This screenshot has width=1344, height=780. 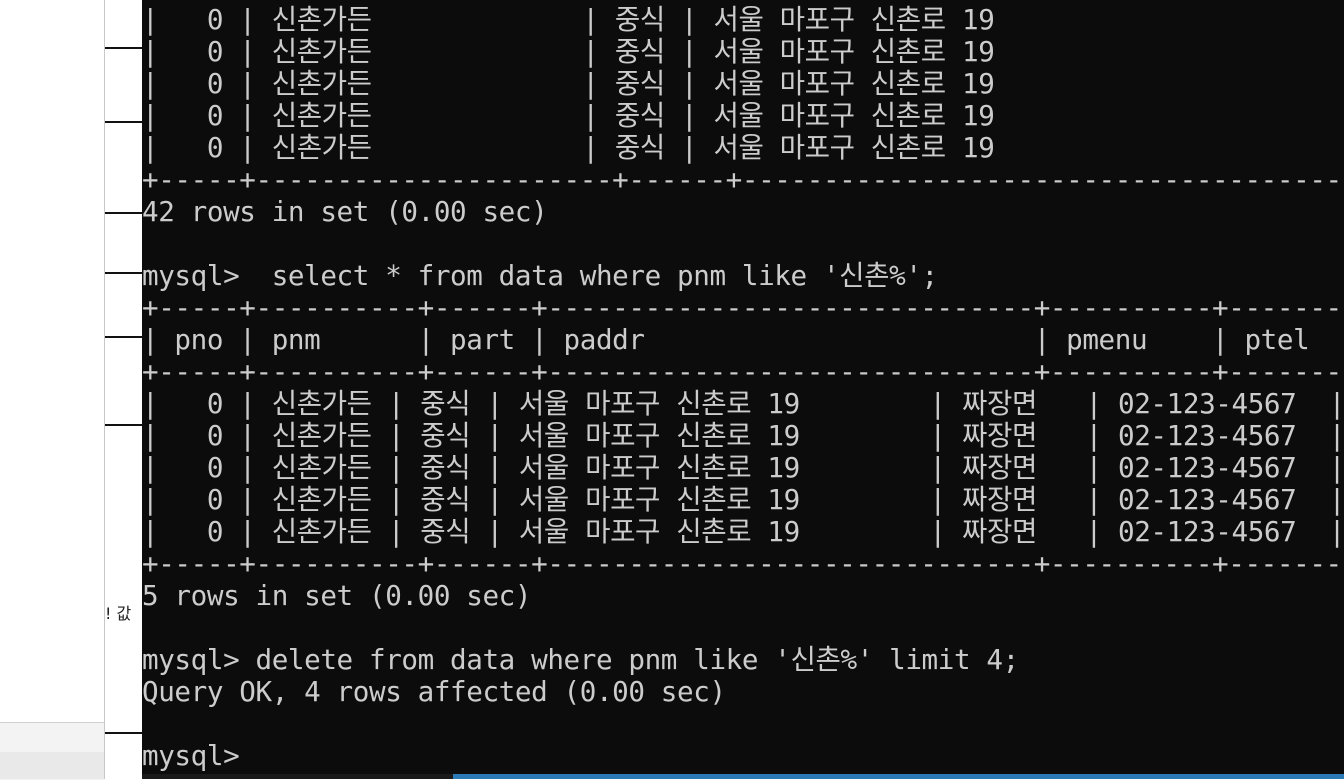 What do you see at coordinates (743, 756) in the screenshot?
I see `terminal-prompt-line: mysql>` at bounding box center [743, 756].